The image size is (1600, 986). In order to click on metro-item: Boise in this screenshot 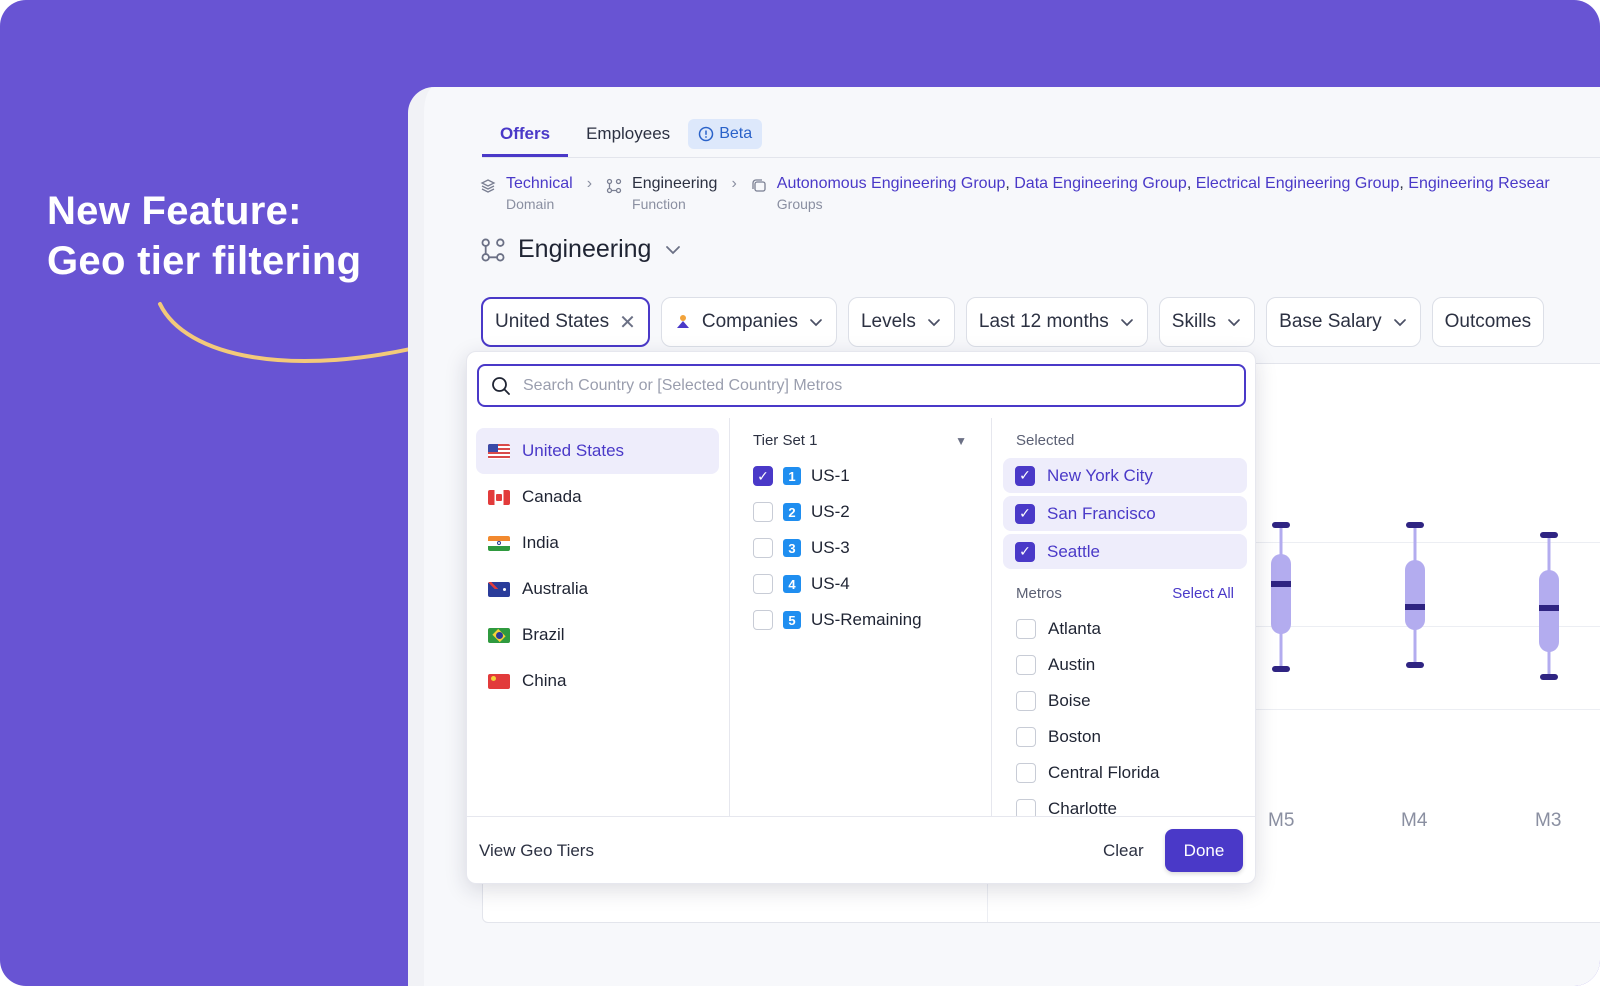, I will do `click(1125, 701)`.